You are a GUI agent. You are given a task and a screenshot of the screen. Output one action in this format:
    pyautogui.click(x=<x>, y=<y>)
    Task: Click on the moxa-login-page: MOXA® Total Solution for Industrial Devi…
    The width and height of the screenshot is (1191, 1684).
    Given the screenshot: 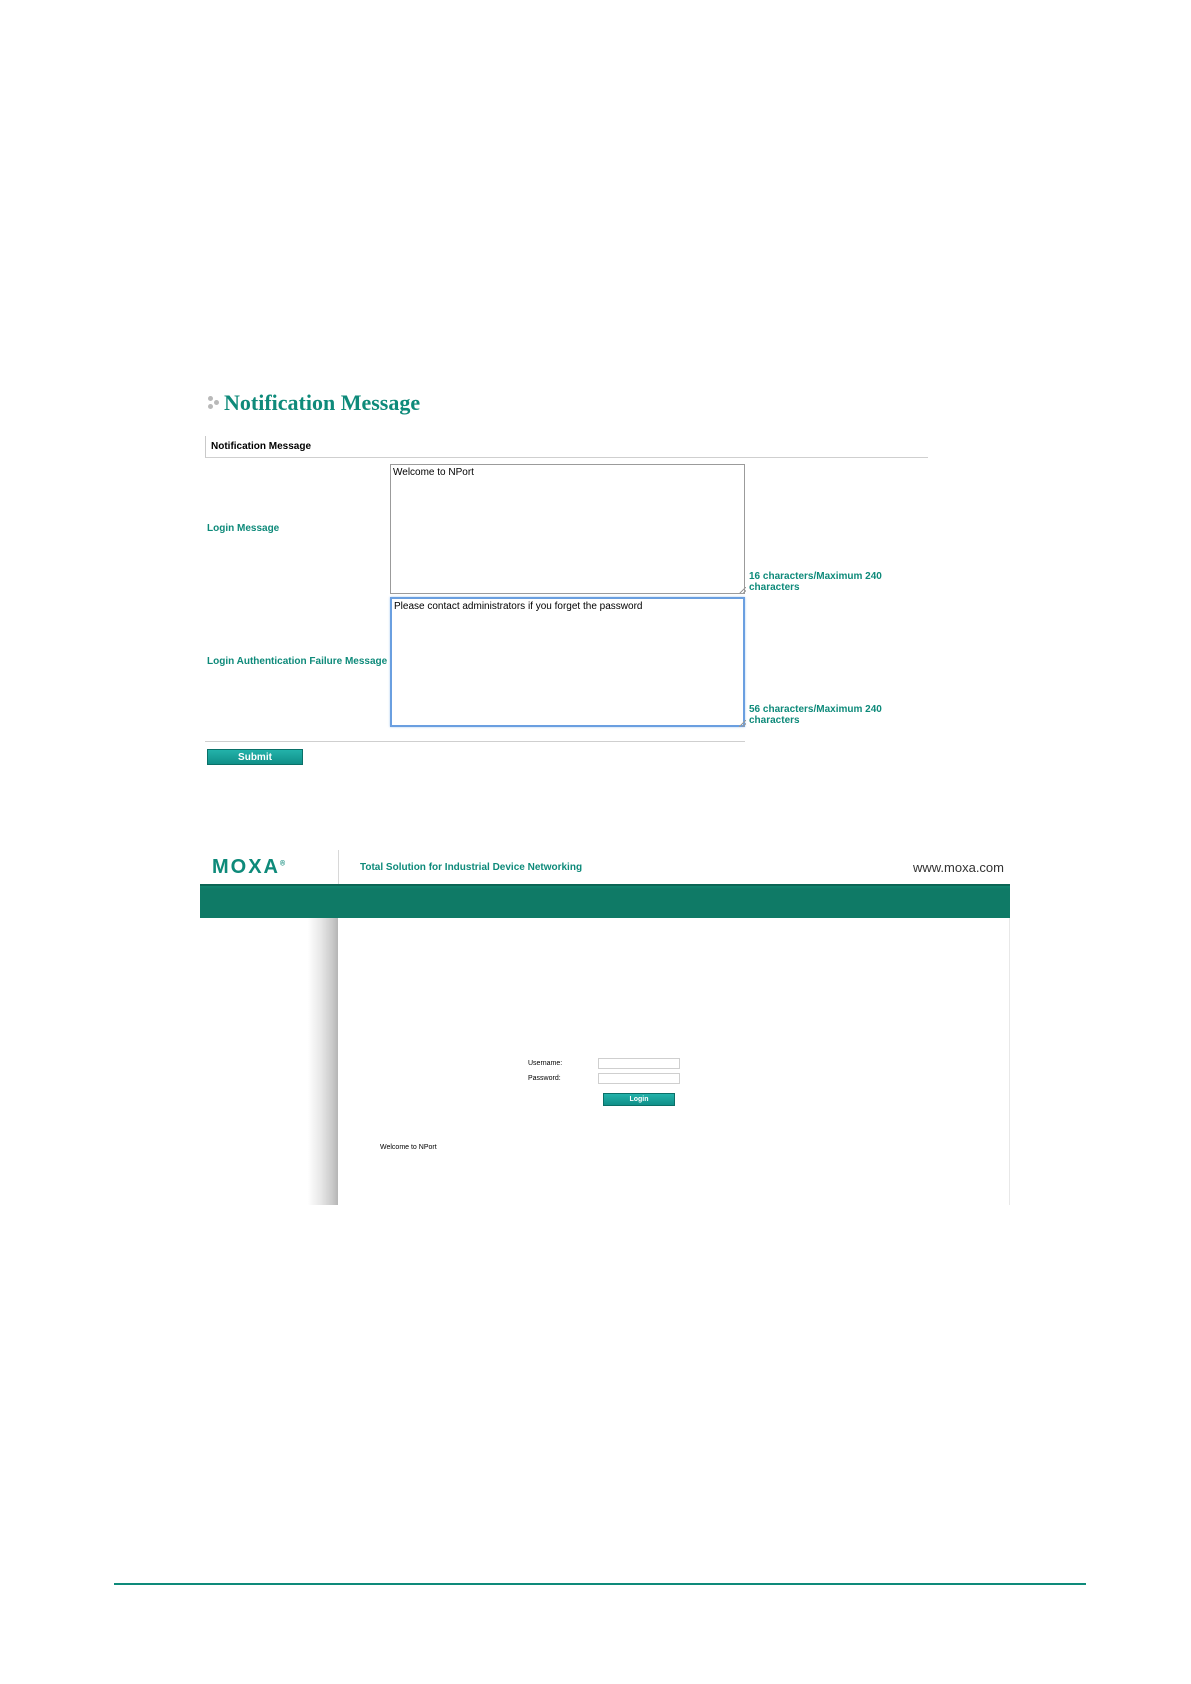 What is the action you would take?
    pyautogui.click(x=605, y=1027)
    